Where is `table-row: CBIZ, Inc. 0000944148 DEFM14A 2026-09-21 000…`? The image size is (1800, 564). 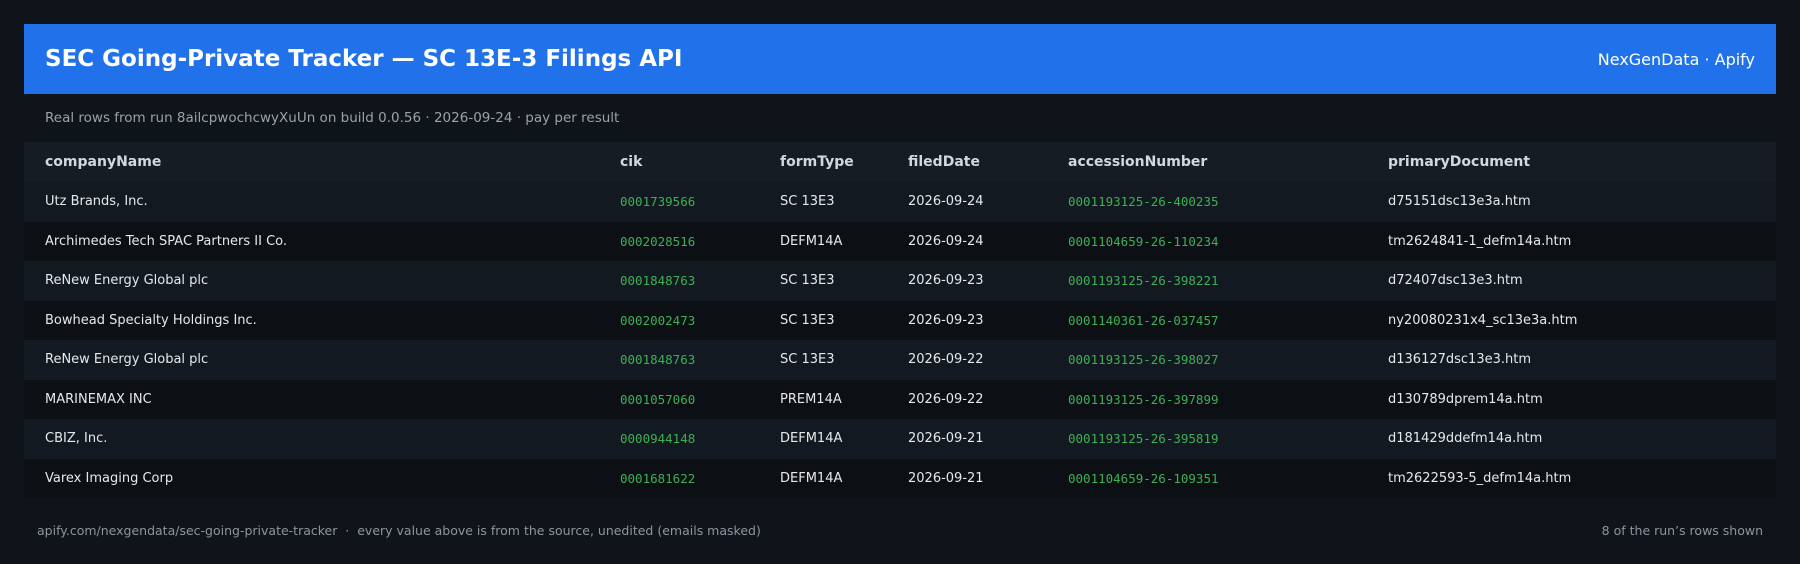
table-row: CBIZ, Inc. 0000944148 DEFM14A 2026-09-21 000… is located at coordinates (900, 439).